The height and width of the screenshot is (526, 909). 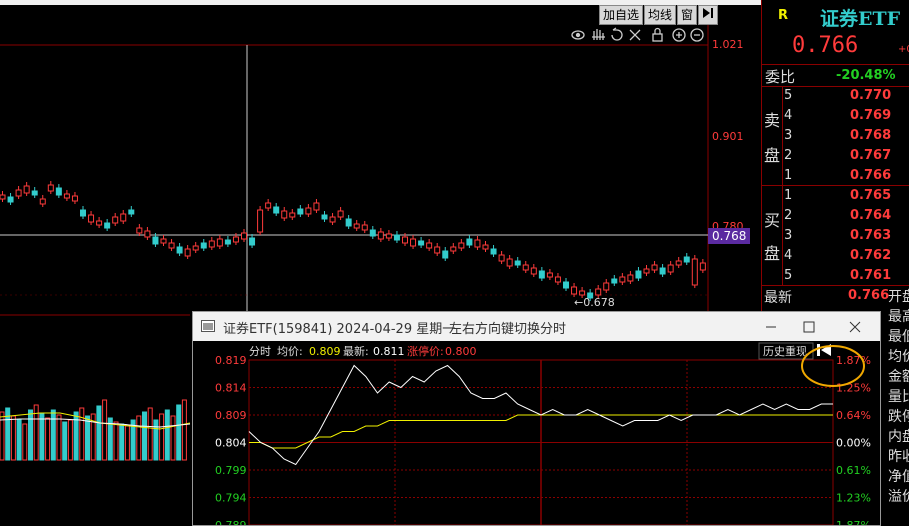 I want to click on moving-average-button: 均线, so click(x=660, y=15).